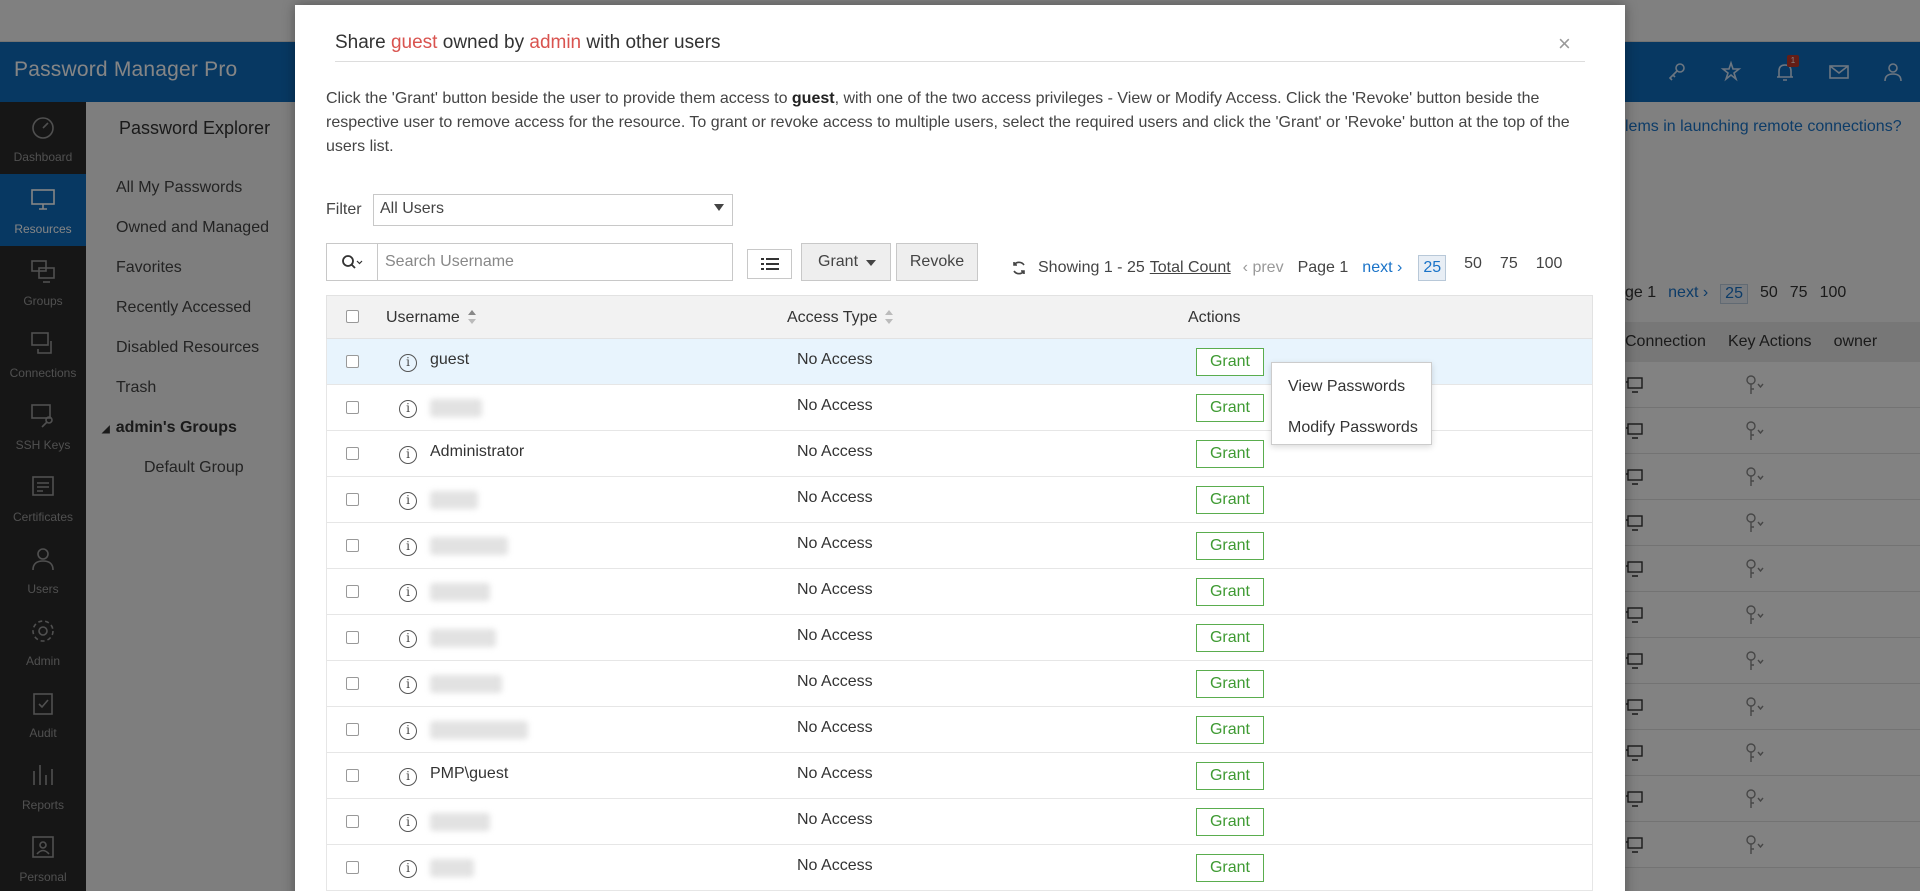  What do you see at coordinates (352, 262) in the screenshot?
I see `search-icon` at bounding box center [352, 262].